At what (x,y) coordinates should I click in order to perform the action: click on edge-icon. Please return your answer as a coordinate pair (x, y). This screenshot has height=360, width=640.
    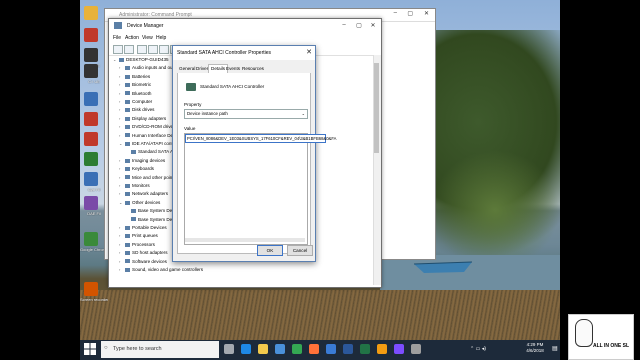
    Looking at the image, I should click on (246, 349).